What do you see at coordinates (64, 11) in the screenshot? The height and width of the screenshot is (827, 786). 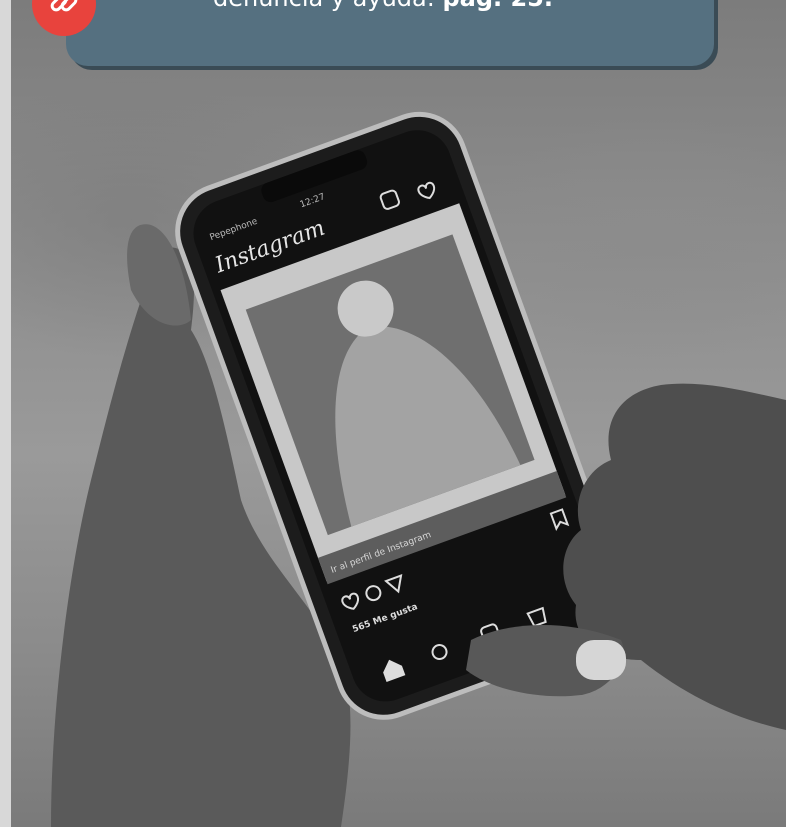 I see `link-icon` at bounding box center [64, 11].